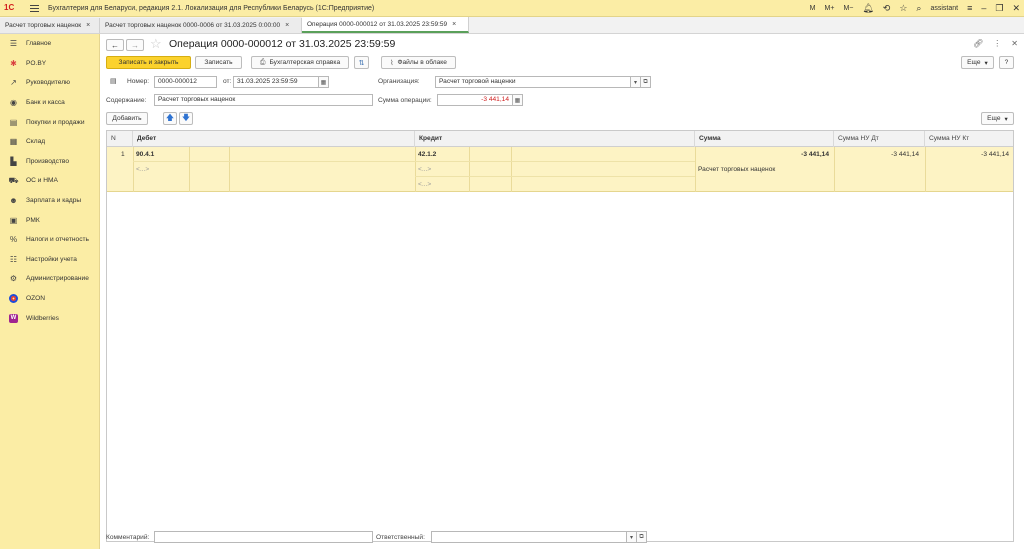  What do you see at coordinates (49, 260) in the screenshot?
I see `sidebar-item-accounting-settings: ☷ Настройки учета` at bounding box center [49, 260].